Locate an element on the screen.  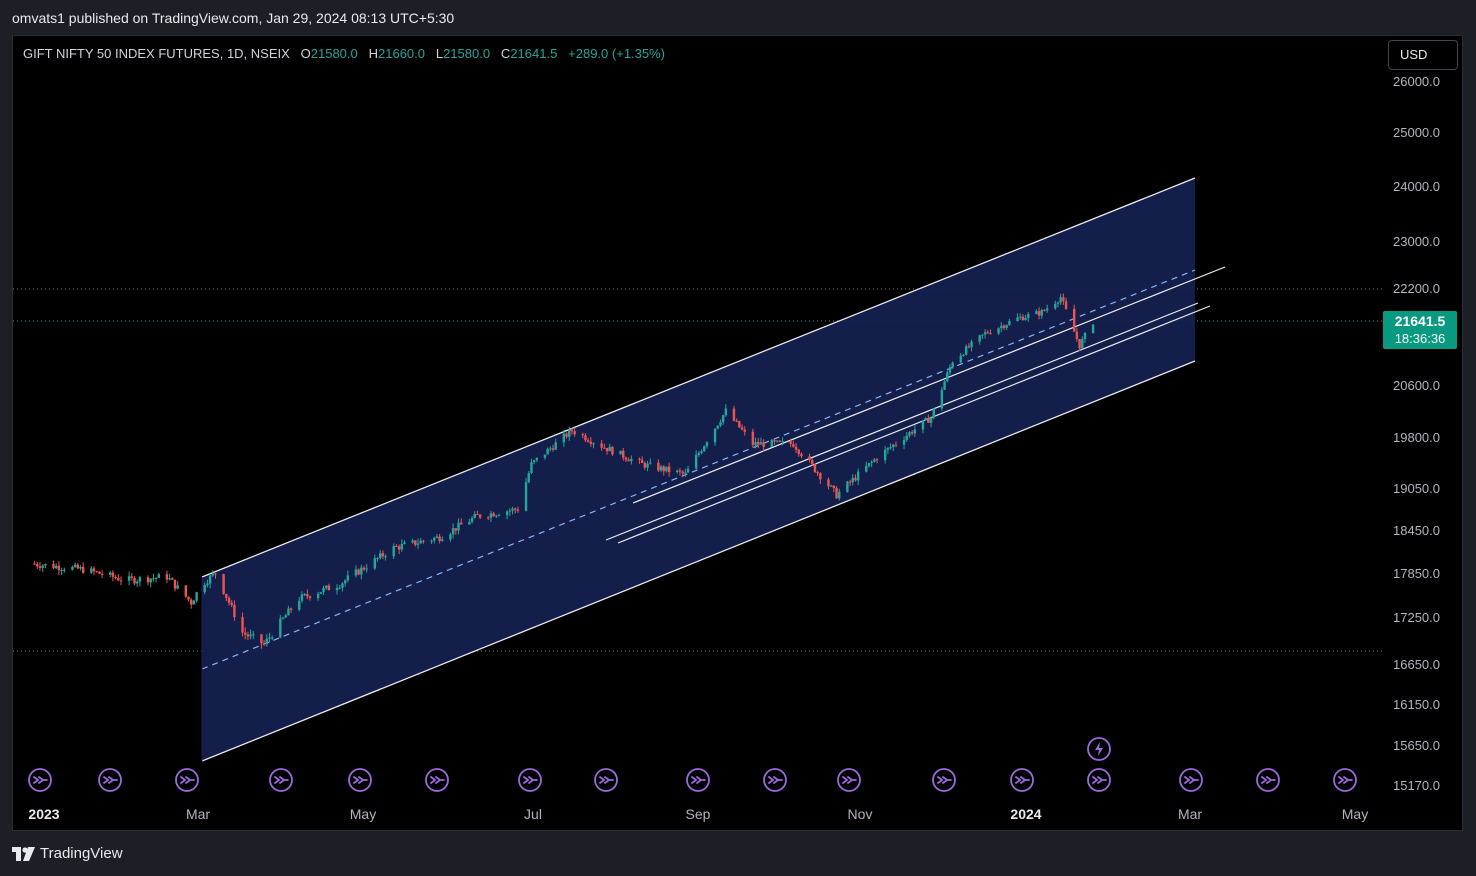
price-tick: 25000.0 is located at coordinates (1416, 132).